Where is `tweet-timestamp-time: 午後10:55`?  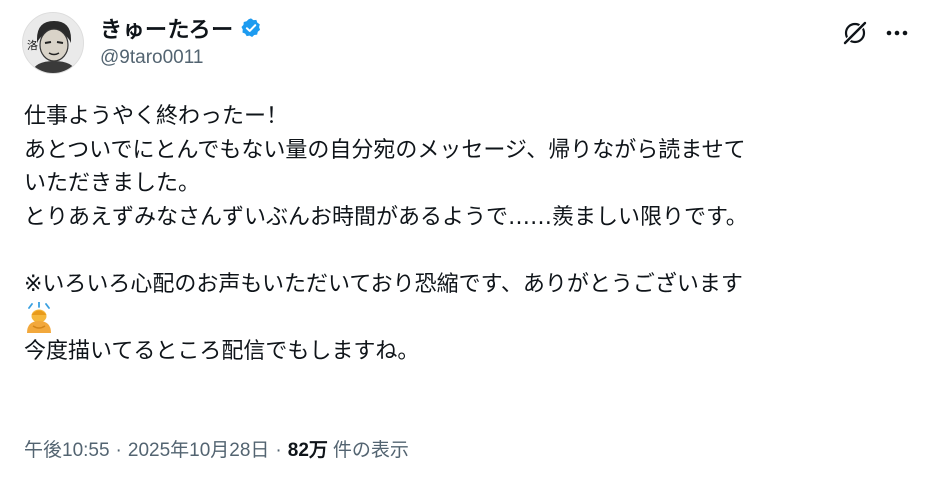 tweet-timestamp-time: 午後10:55 is located at coordinates (67, 448).